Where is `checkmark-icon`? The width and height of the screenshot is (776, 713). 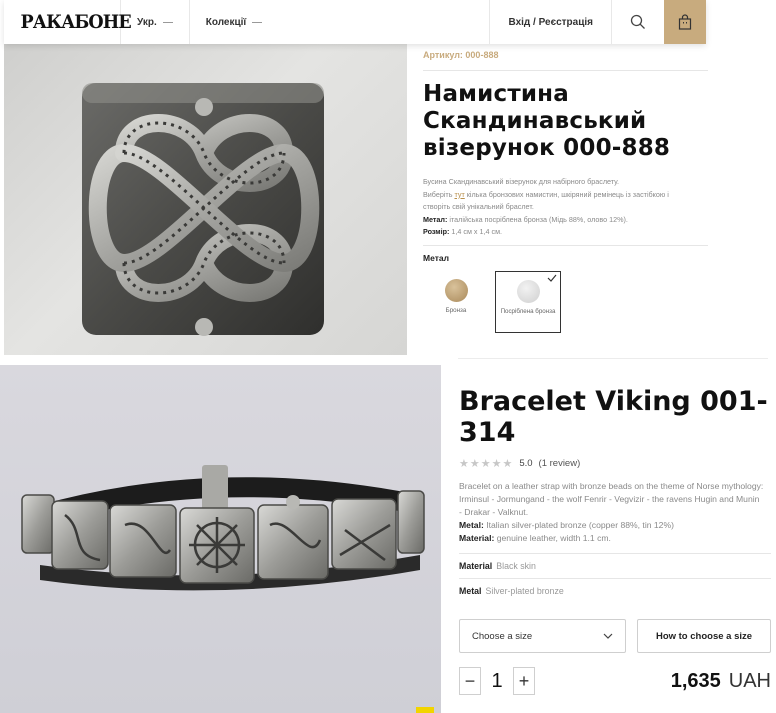 checkmark-icon is located at coordinates (552, 278).